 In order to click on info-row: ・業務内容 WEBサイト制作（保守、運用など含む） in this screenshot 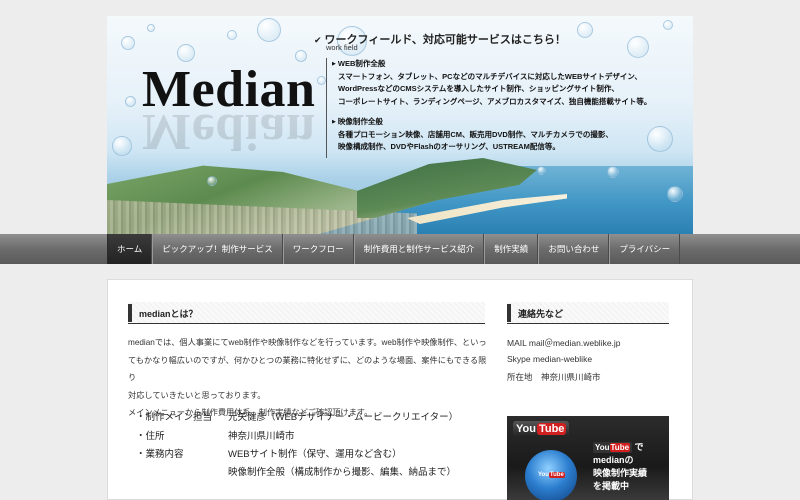, I will do `click(269, 453)`.